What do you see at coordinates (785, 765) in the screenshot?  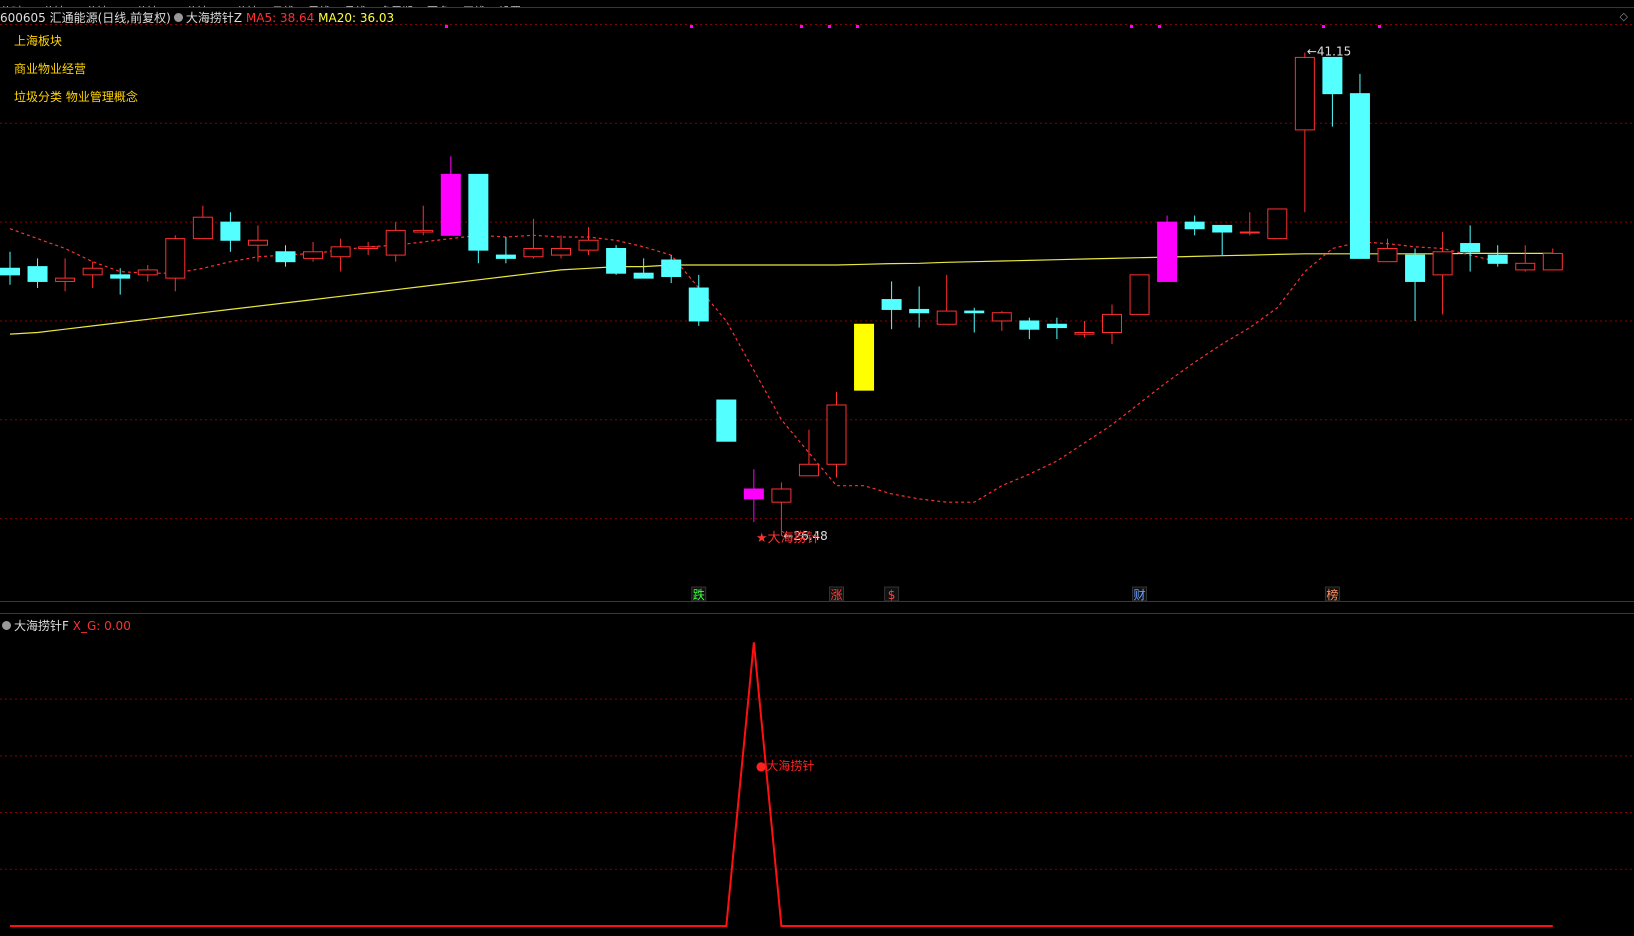 I see `xg-signal-label: ●大海捞针` at bounding box center [785, 765].